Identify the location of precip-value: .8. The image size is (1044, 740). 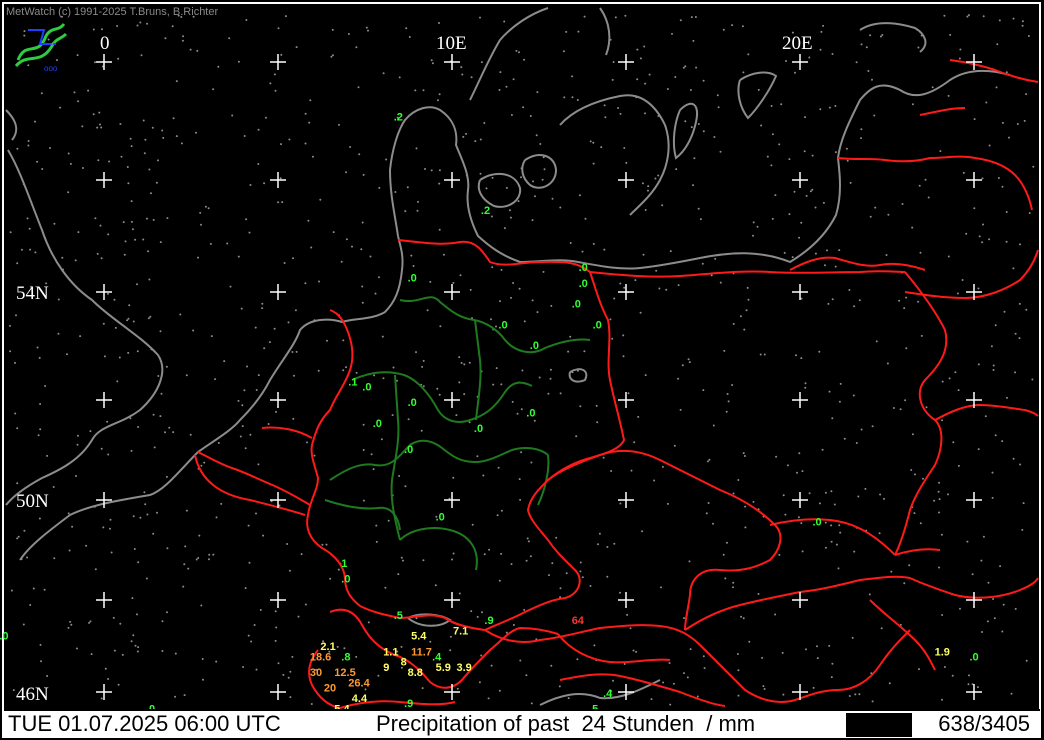
(345, 658).